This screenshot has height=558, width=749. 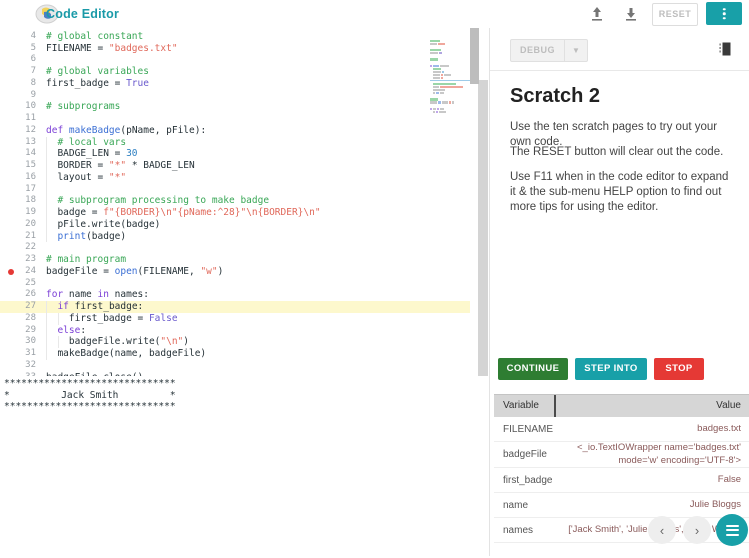 What do you see at coordinates (619, 49) in the screenshot?
I see `debug-toolbar: DEBUG ▼` at bounding box center [619, 49].